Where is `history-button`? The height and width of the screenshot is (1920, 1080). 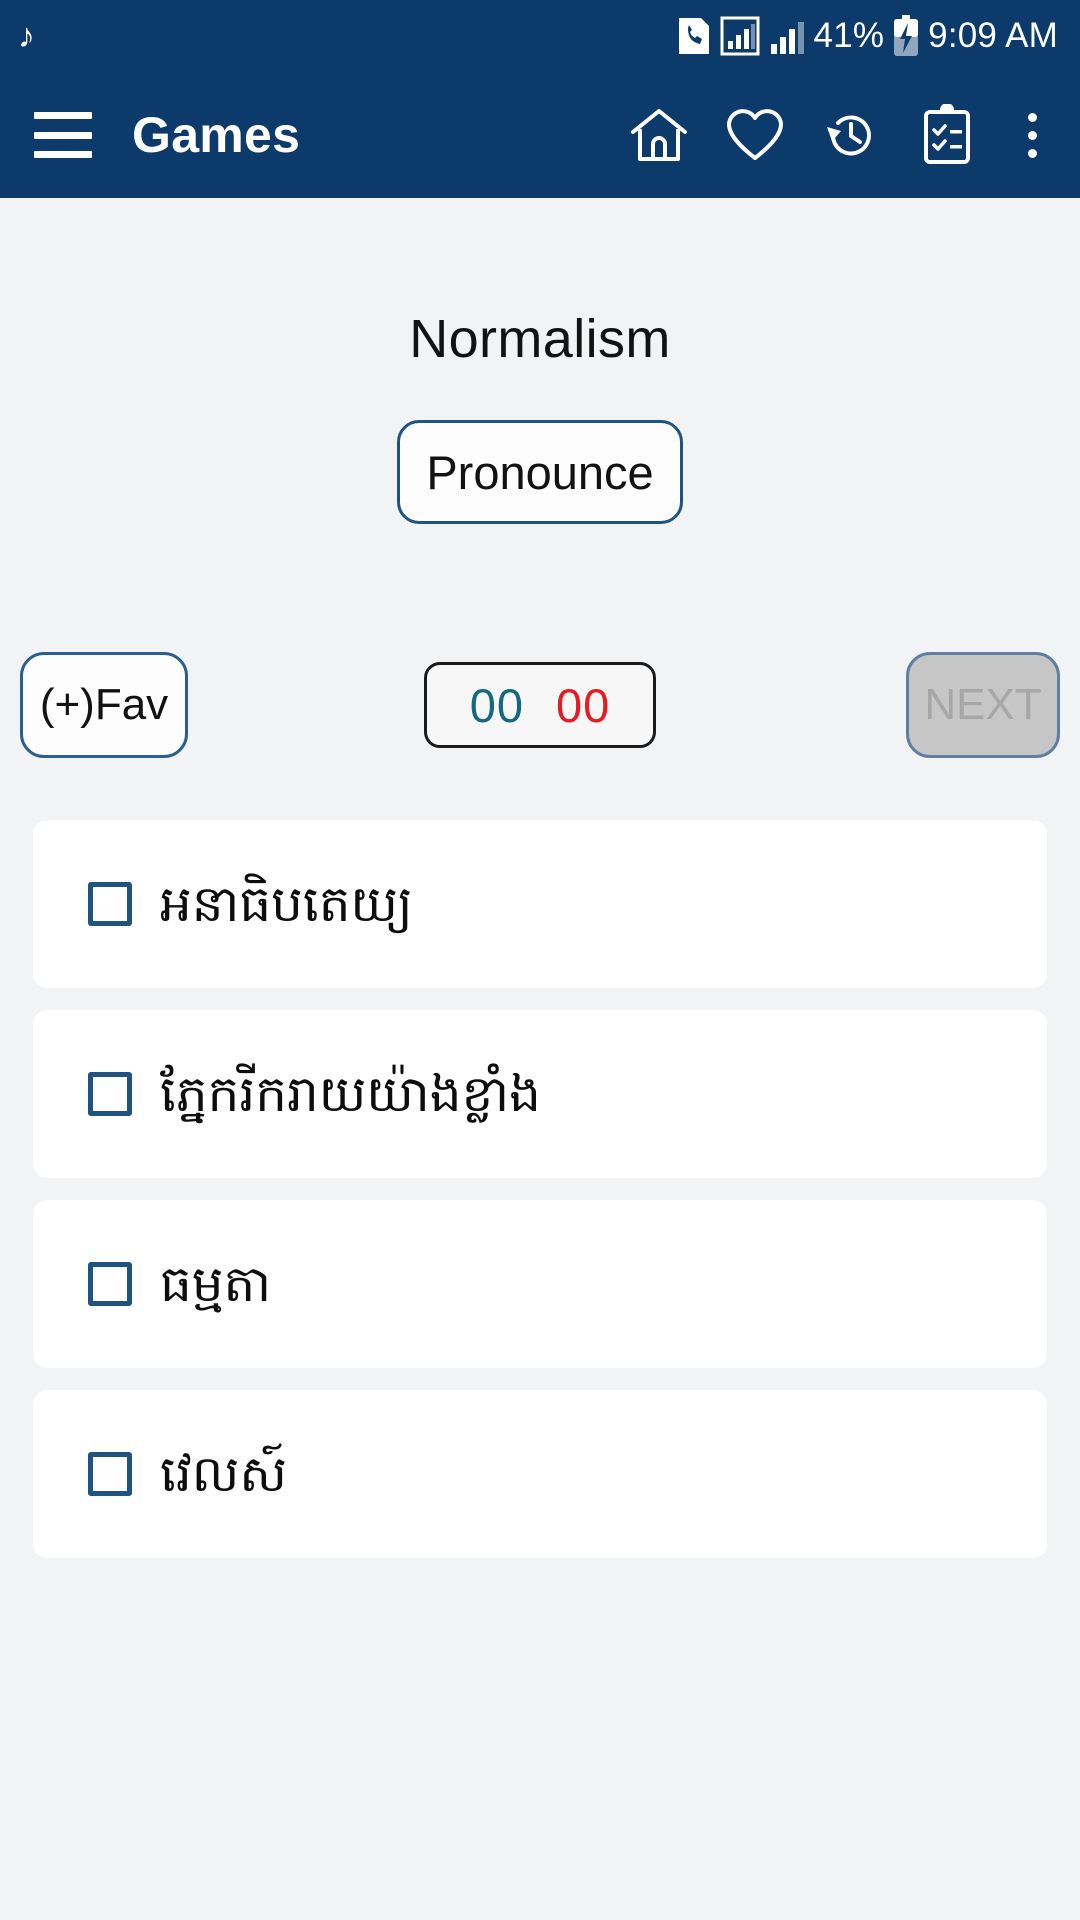 history-button is located at coordinates (851, 135).